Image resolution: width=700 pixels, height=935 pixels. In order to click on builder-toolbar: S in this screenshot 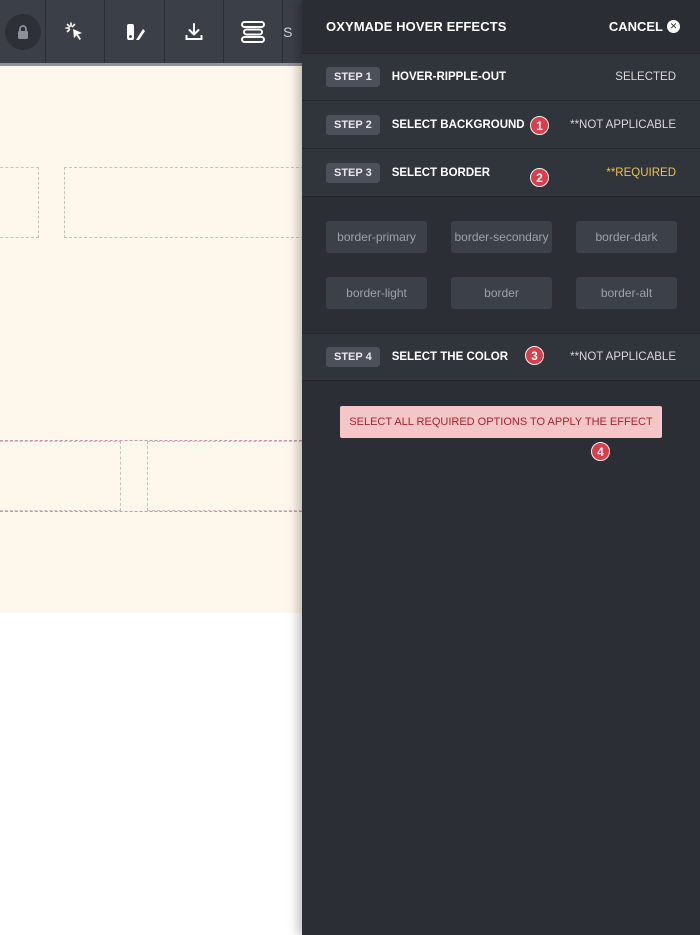, I will do `click(151, 31)`.